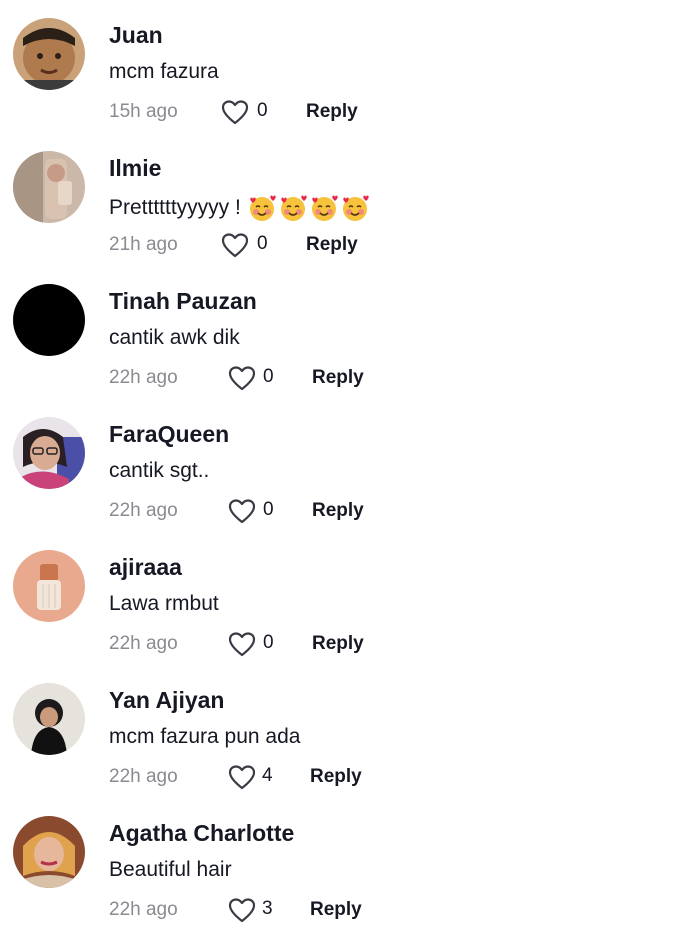 This screenshot has height=936, width=695. I want to click on comment-text: mcm fazura, so click(164, 72).